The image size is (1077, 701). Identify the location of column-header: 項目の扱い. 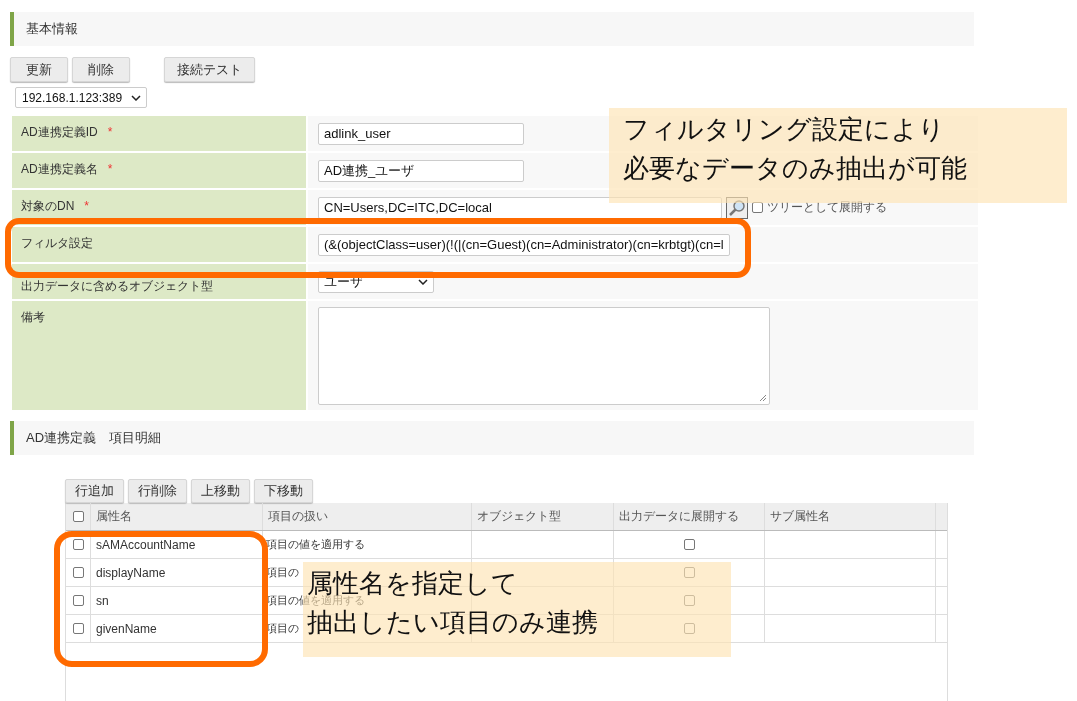
(367, 516).